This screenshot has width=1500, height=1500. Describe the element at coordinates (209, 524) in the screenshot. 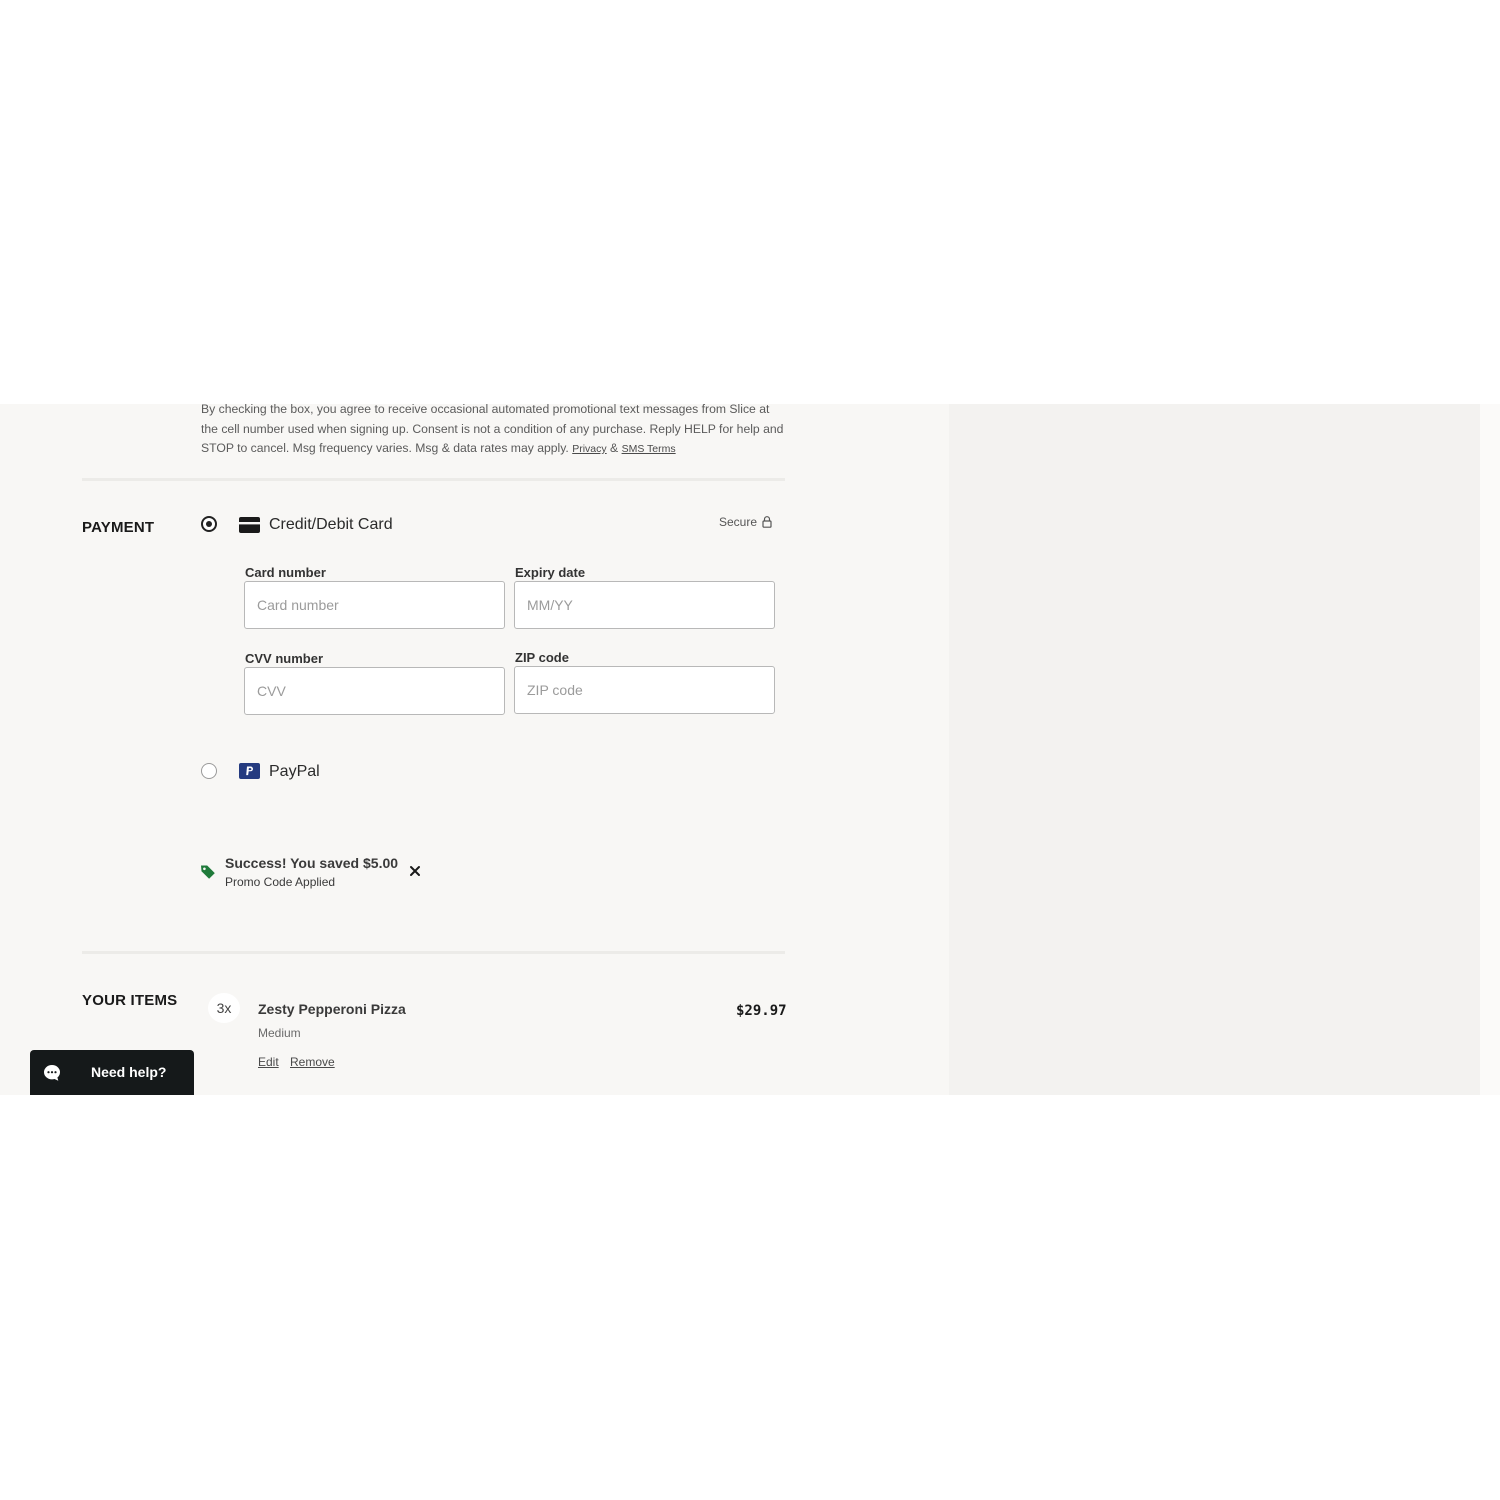

I see `credit-card-radio` at that location.